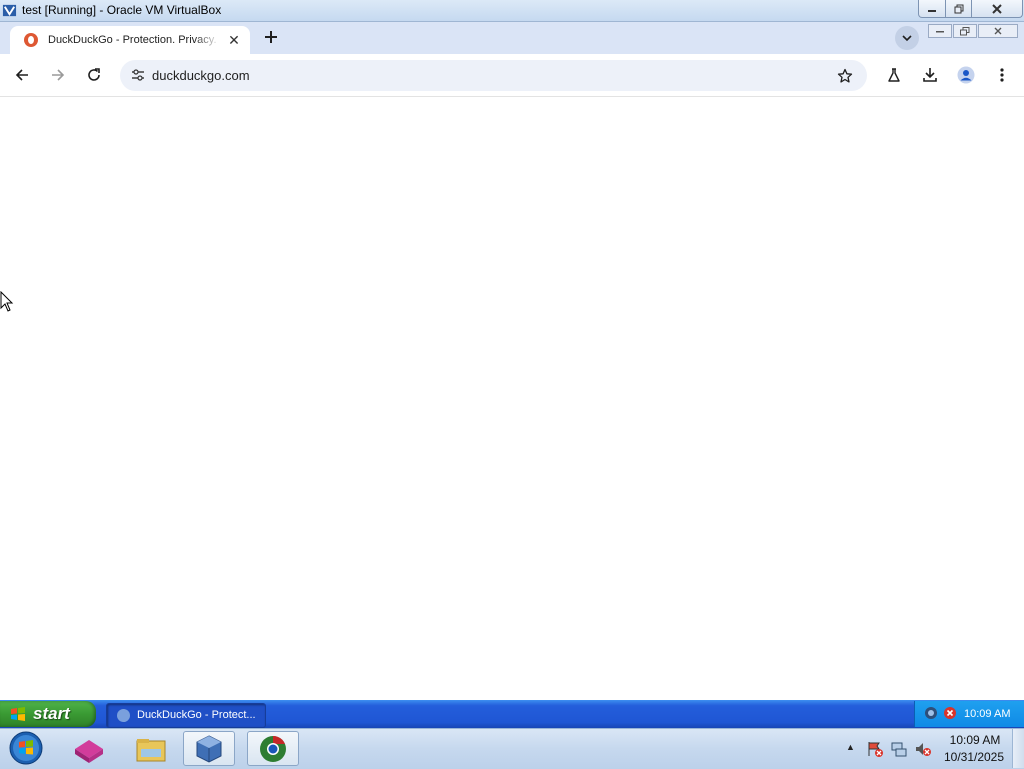 The width and height of the screenshot is (1024, 769). What do you see at coordinates (18, 714) in the screenshot?
I see `windows-flag-icon` at bounding box center [18, 714].